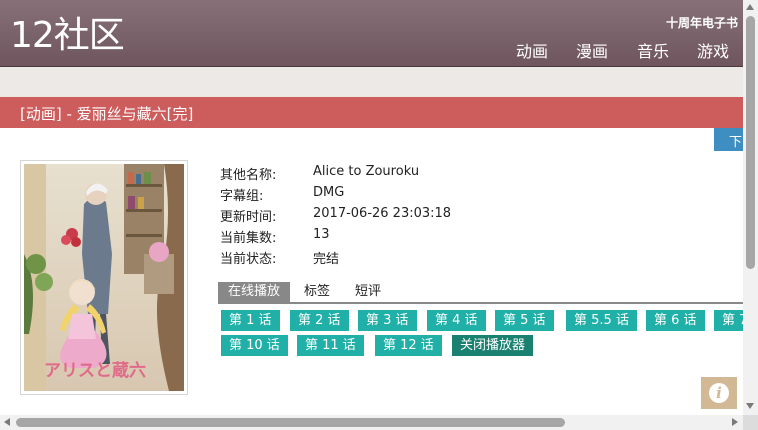  Describe the element at coordinates (675, 320) in the screenshot. I see `episode-button: 第 6 话` at that location.